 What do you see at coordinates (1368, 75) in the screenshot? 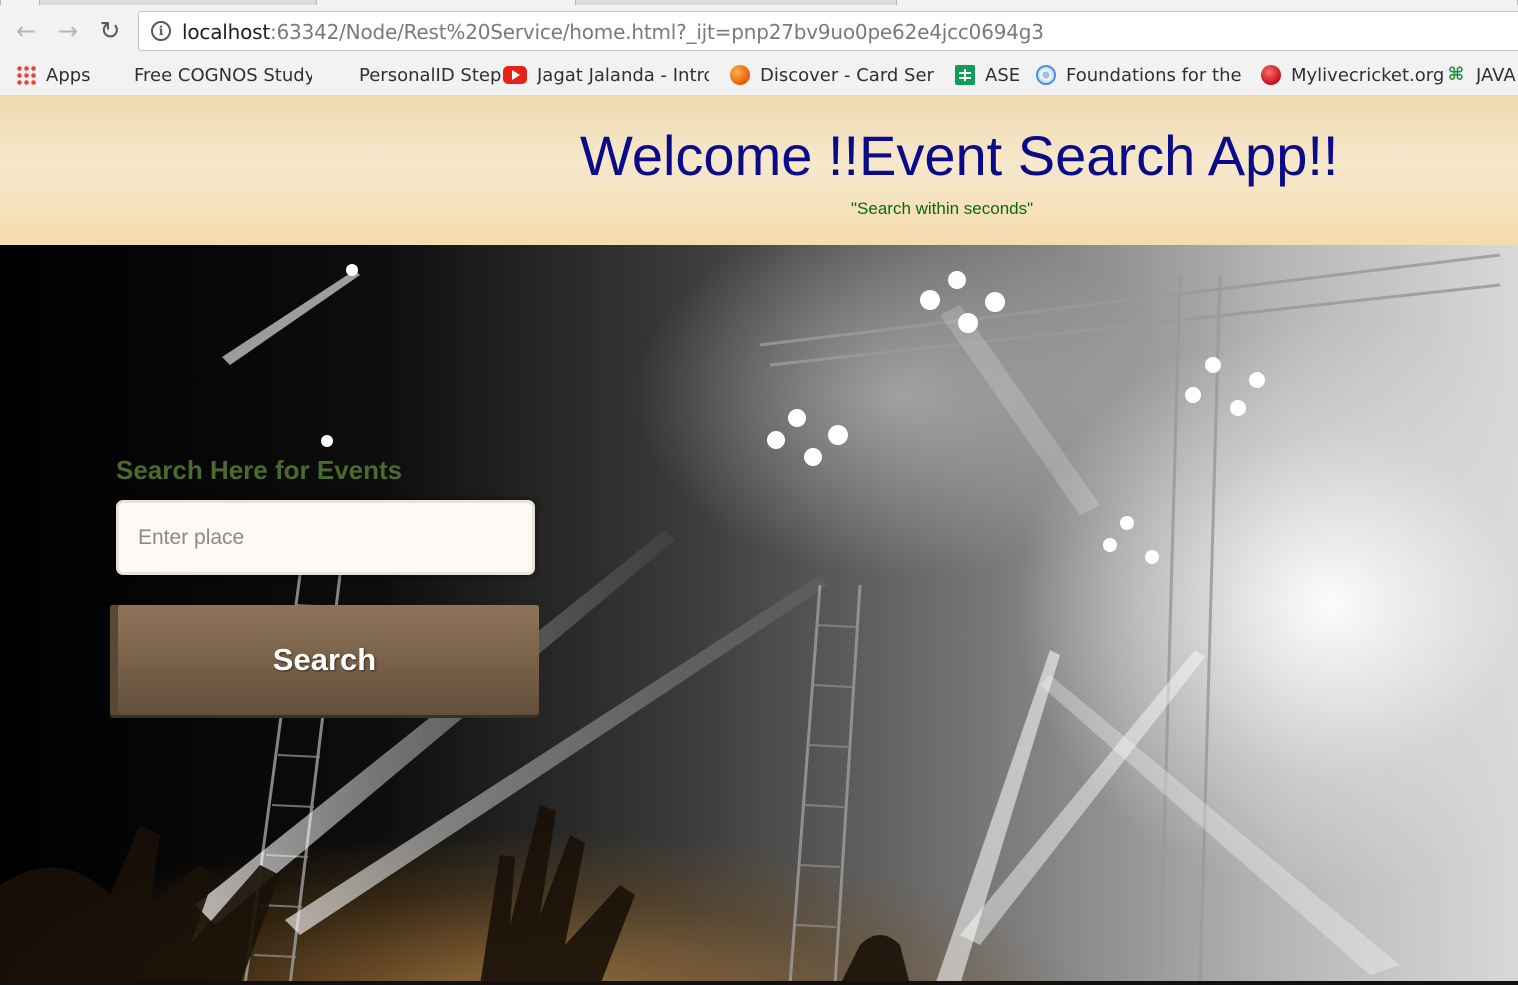
I see `bookmark-label: Mylivecricket.org` at bounding box center [1368, 75].